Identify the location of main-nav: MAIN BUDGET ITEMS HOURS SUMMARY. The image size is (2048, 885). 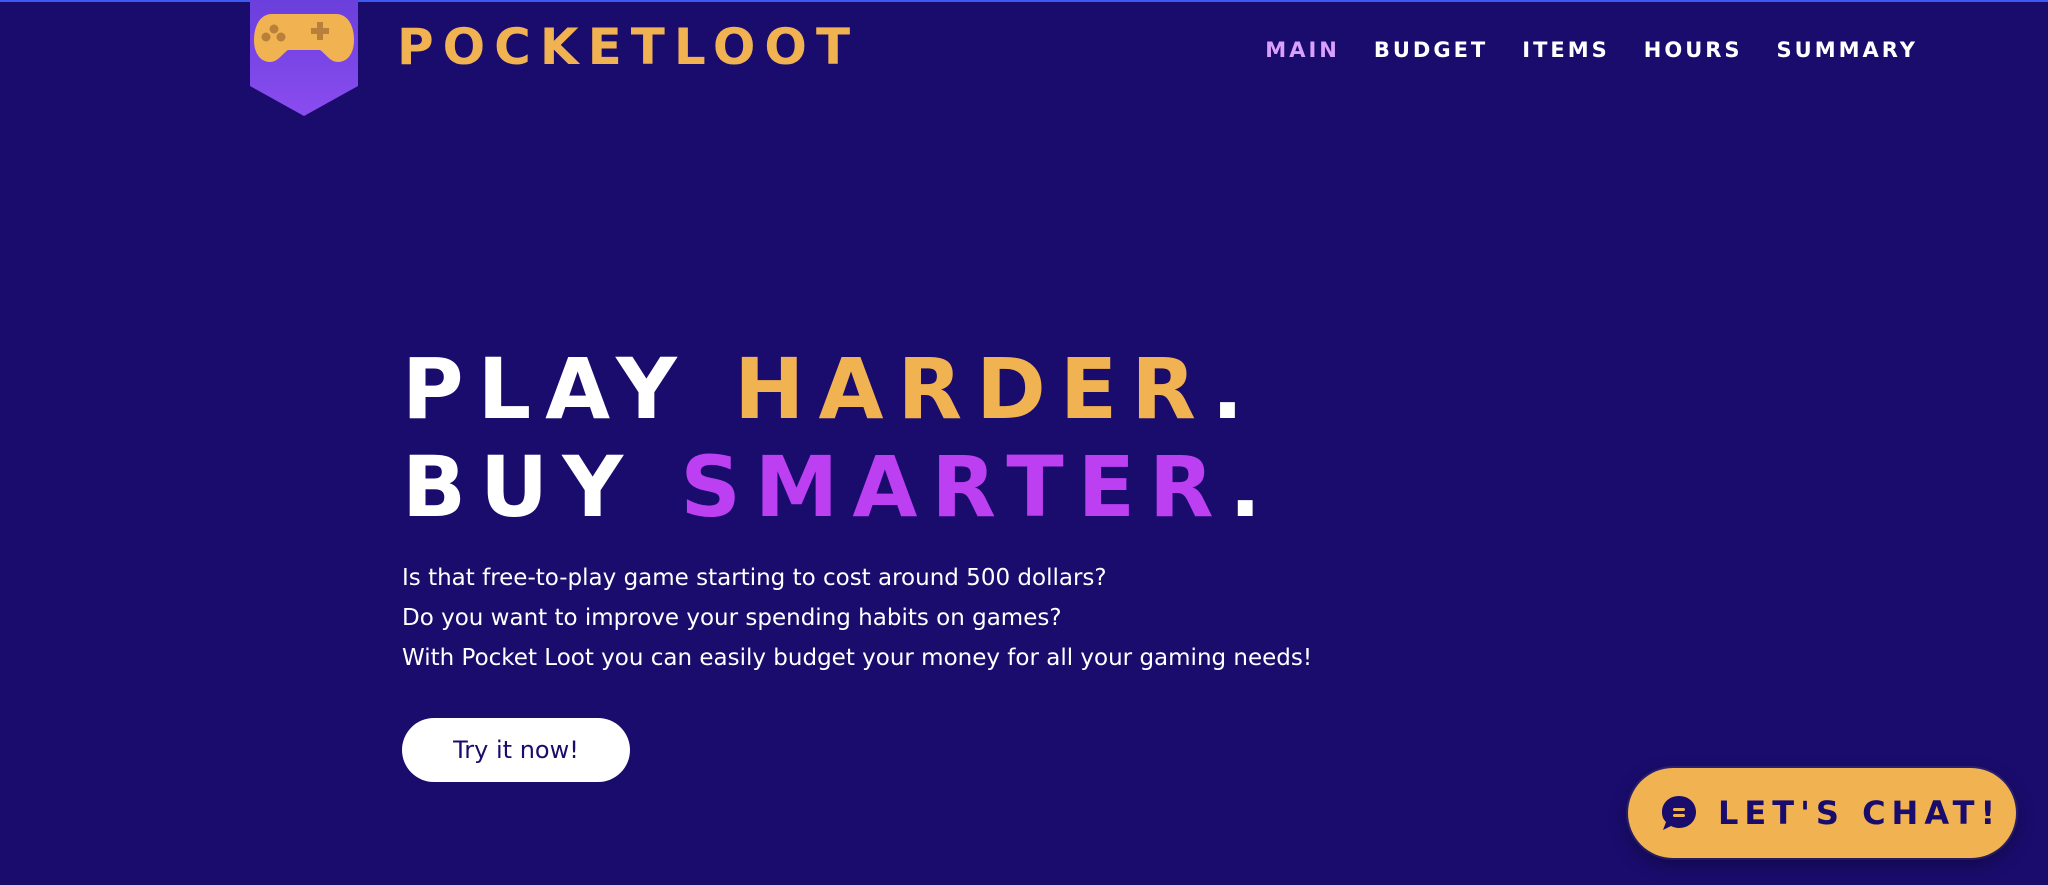
(1591, 50).